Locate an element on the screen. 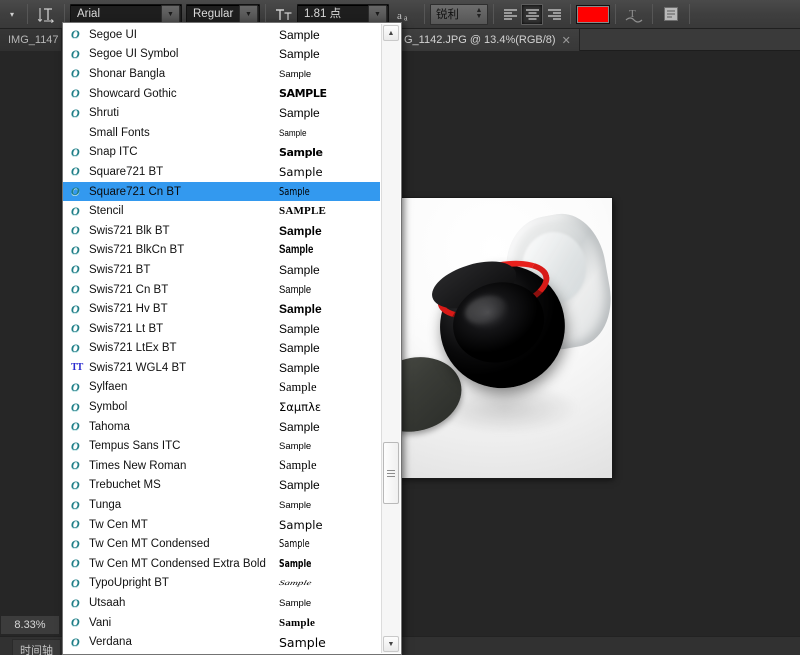 The height and width of the screenshot is (655, 800). font-list-scrollbar: ▲ ▼ is located at coordinates (390, 338).